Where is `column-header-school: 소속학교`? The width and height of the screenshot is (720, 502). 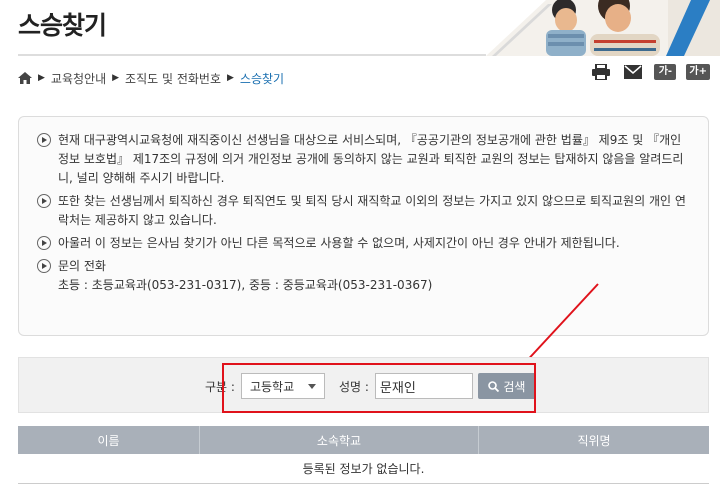
column-header-school: 소속학교 is located at coordinates (339, 440).